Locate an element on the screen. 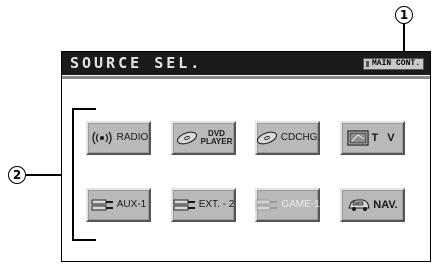 The image size is (435, 266). source-label-dvd-player: DVD PLAYER is located at coordinates (217, 138).